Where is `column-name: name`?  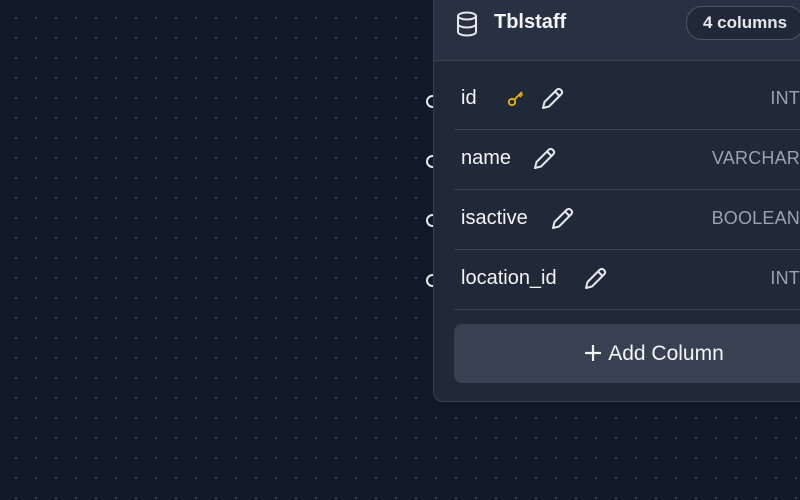 column-name: name is located at coordinates (486, 158).